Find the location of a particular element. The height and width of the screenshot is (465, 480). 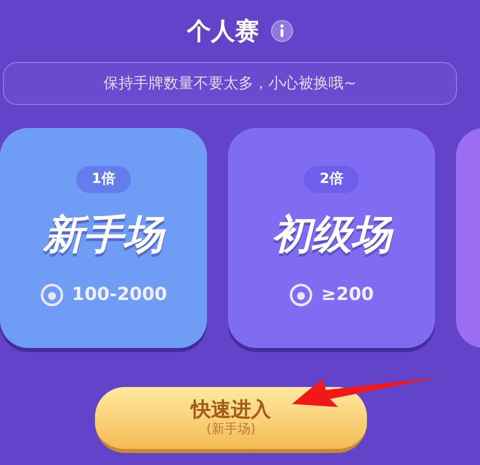

tip-banner: 保持手牌数量不要太多，小心被换哦~ is located at coordinates (230, 83).